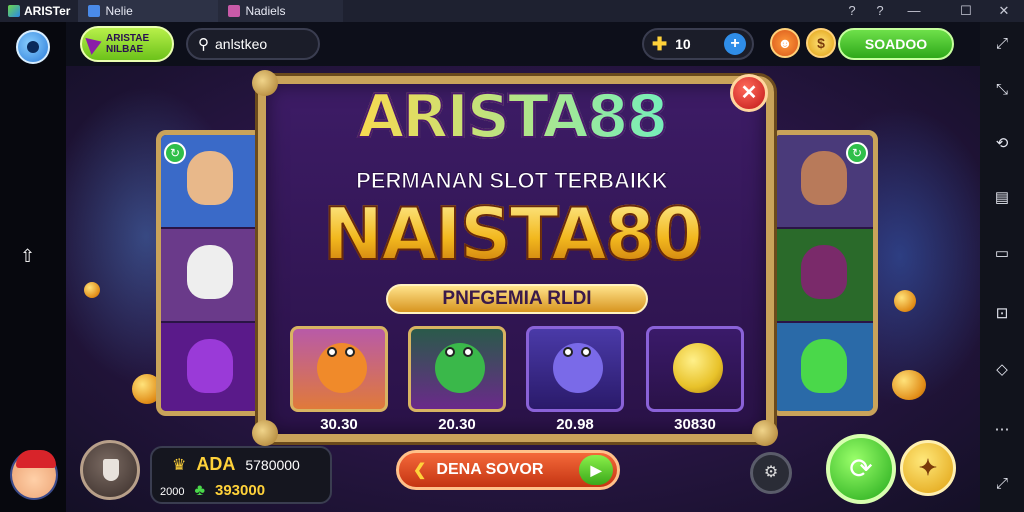 The width and height of the screenshot is (1024, 512). What do you see at coordinates (785, 43) in the screenshot?
I see `profile-icon: ☻` at bounding box center [785, 43].